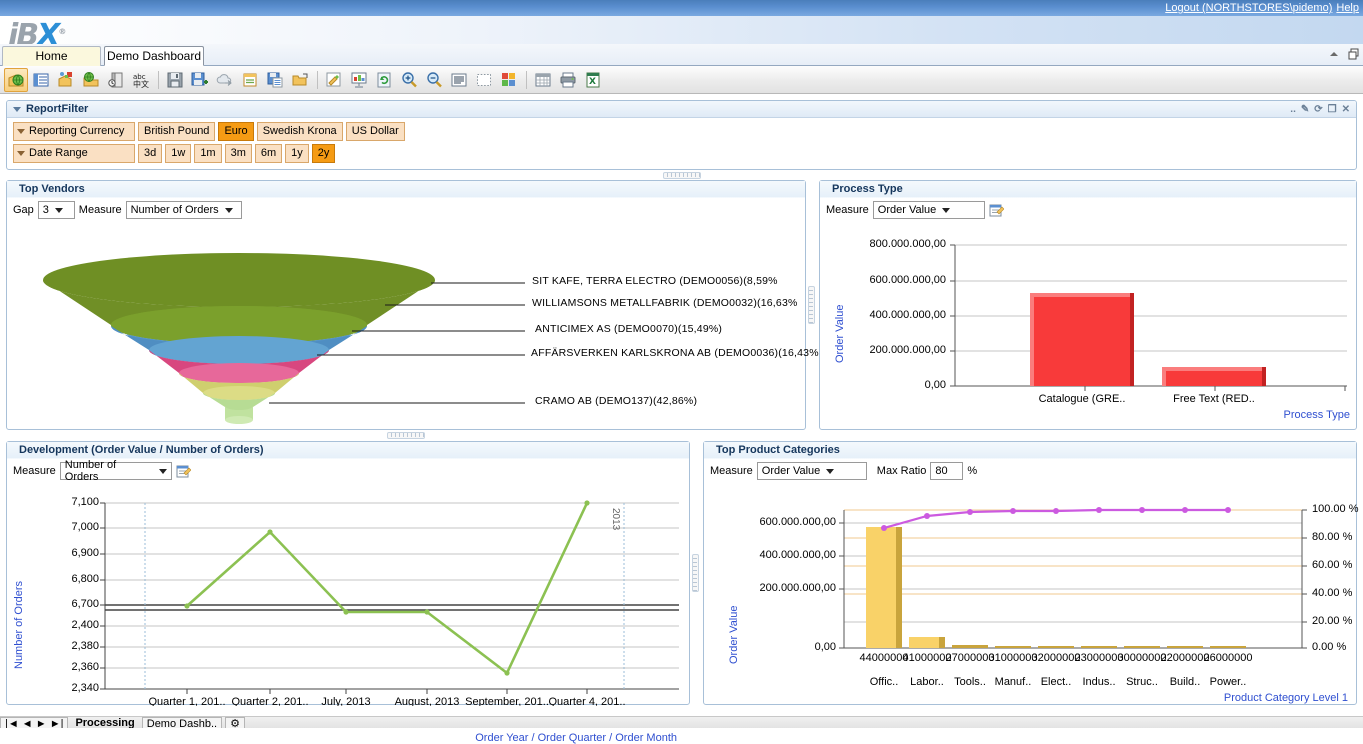 The image size is (1363, 744). Describe the element at coordinates (91, 80) in the screenshot. I see `globe-folder-icon` at that location.